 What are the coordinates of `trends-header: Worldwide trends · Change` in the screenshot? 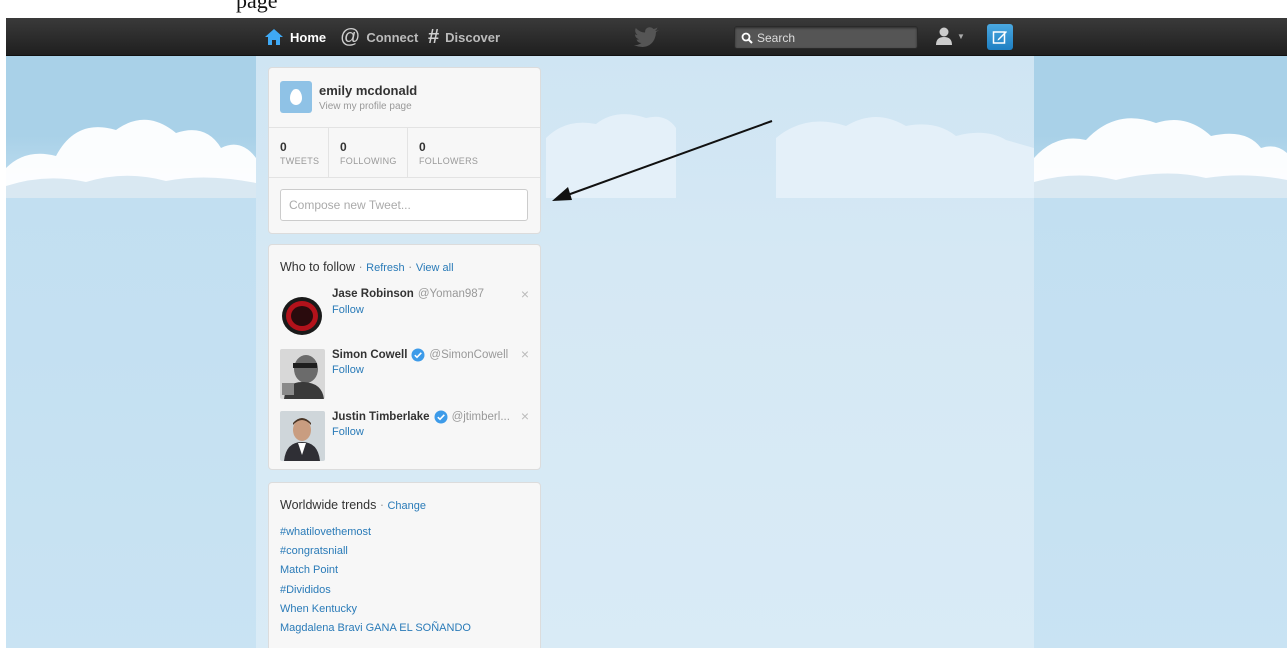 It's located at (353, 505).